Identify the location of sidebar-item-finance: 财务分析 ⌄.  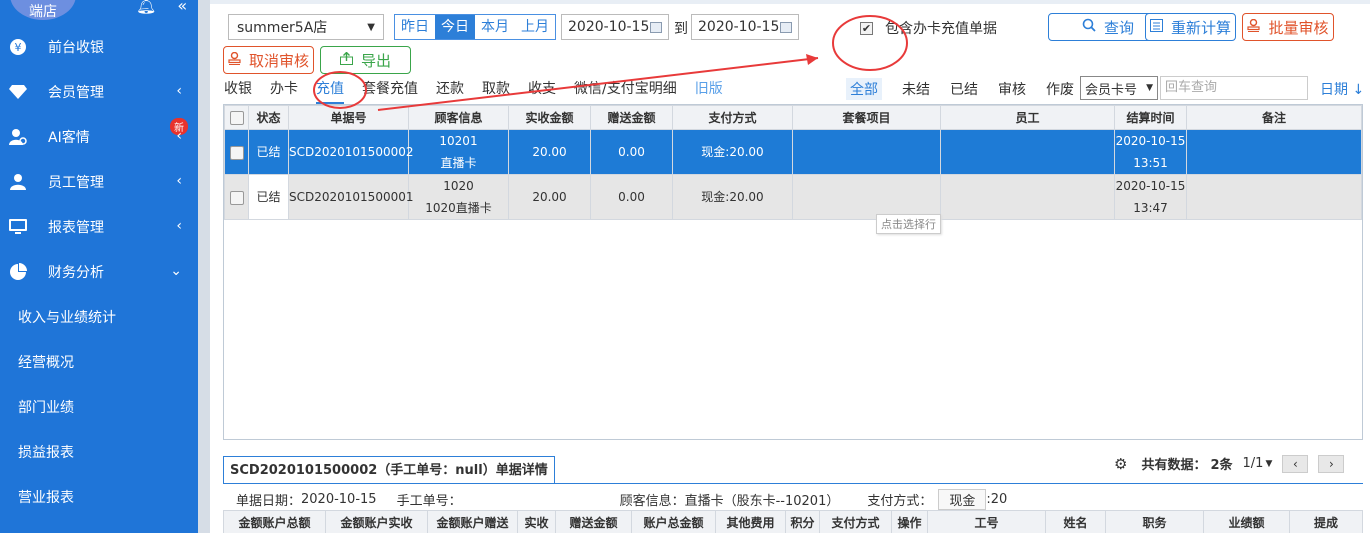
(99, 271).